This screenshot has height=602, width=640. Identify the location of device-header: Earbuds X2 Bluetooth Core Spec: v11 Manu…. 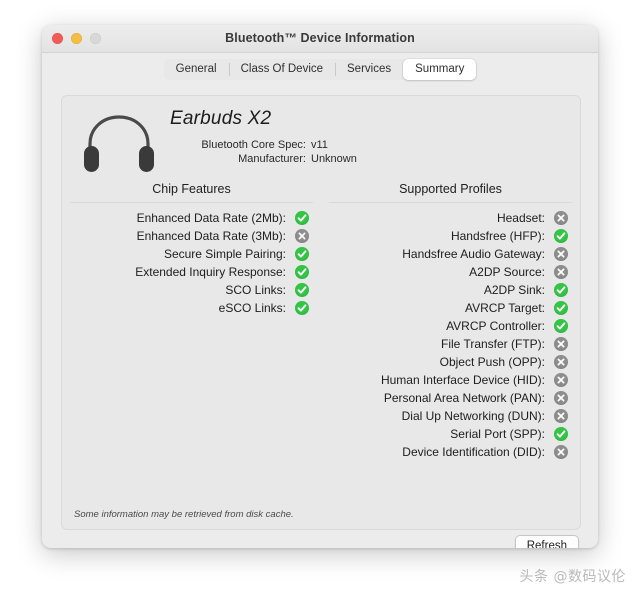
(321, 138).